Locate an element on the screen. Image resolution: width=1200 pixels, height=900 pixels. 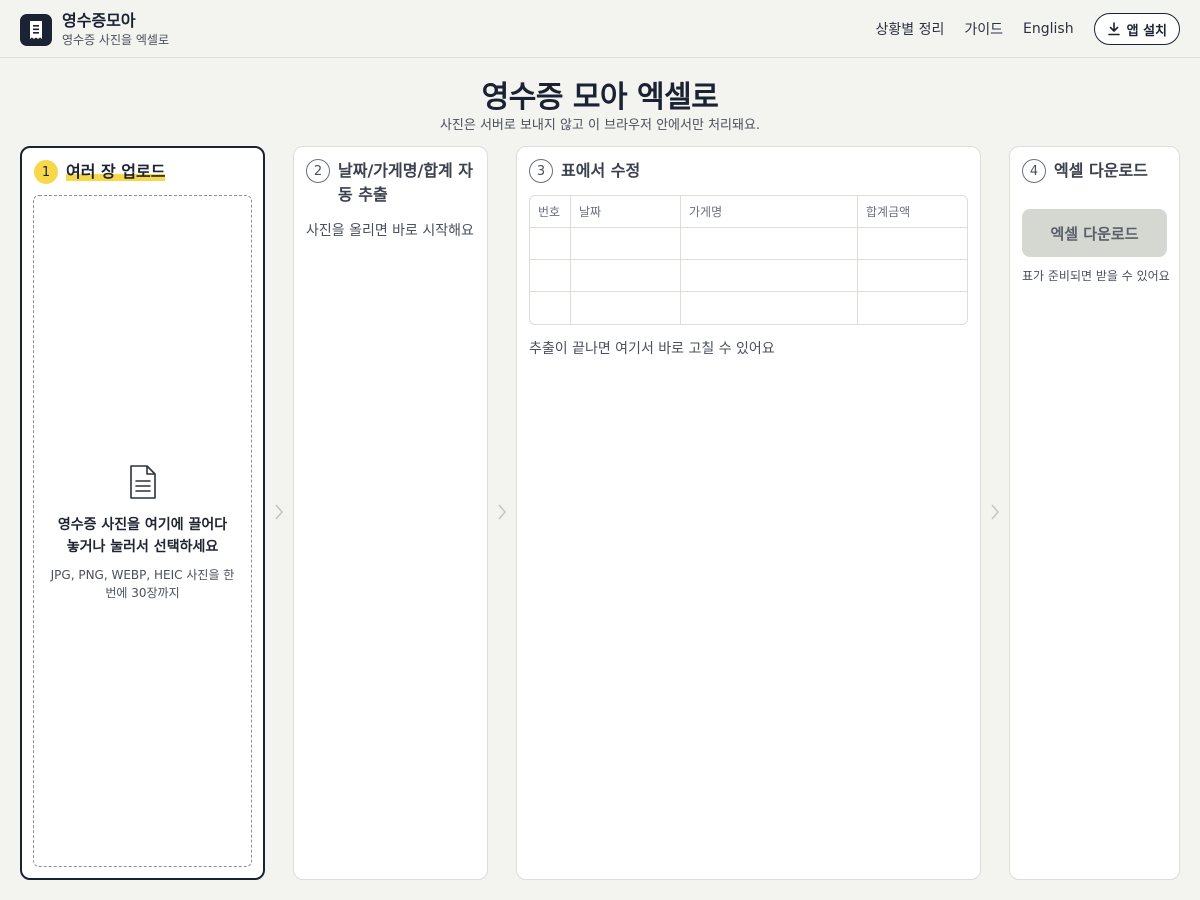
file-icon is located at coordinates (143, 482).